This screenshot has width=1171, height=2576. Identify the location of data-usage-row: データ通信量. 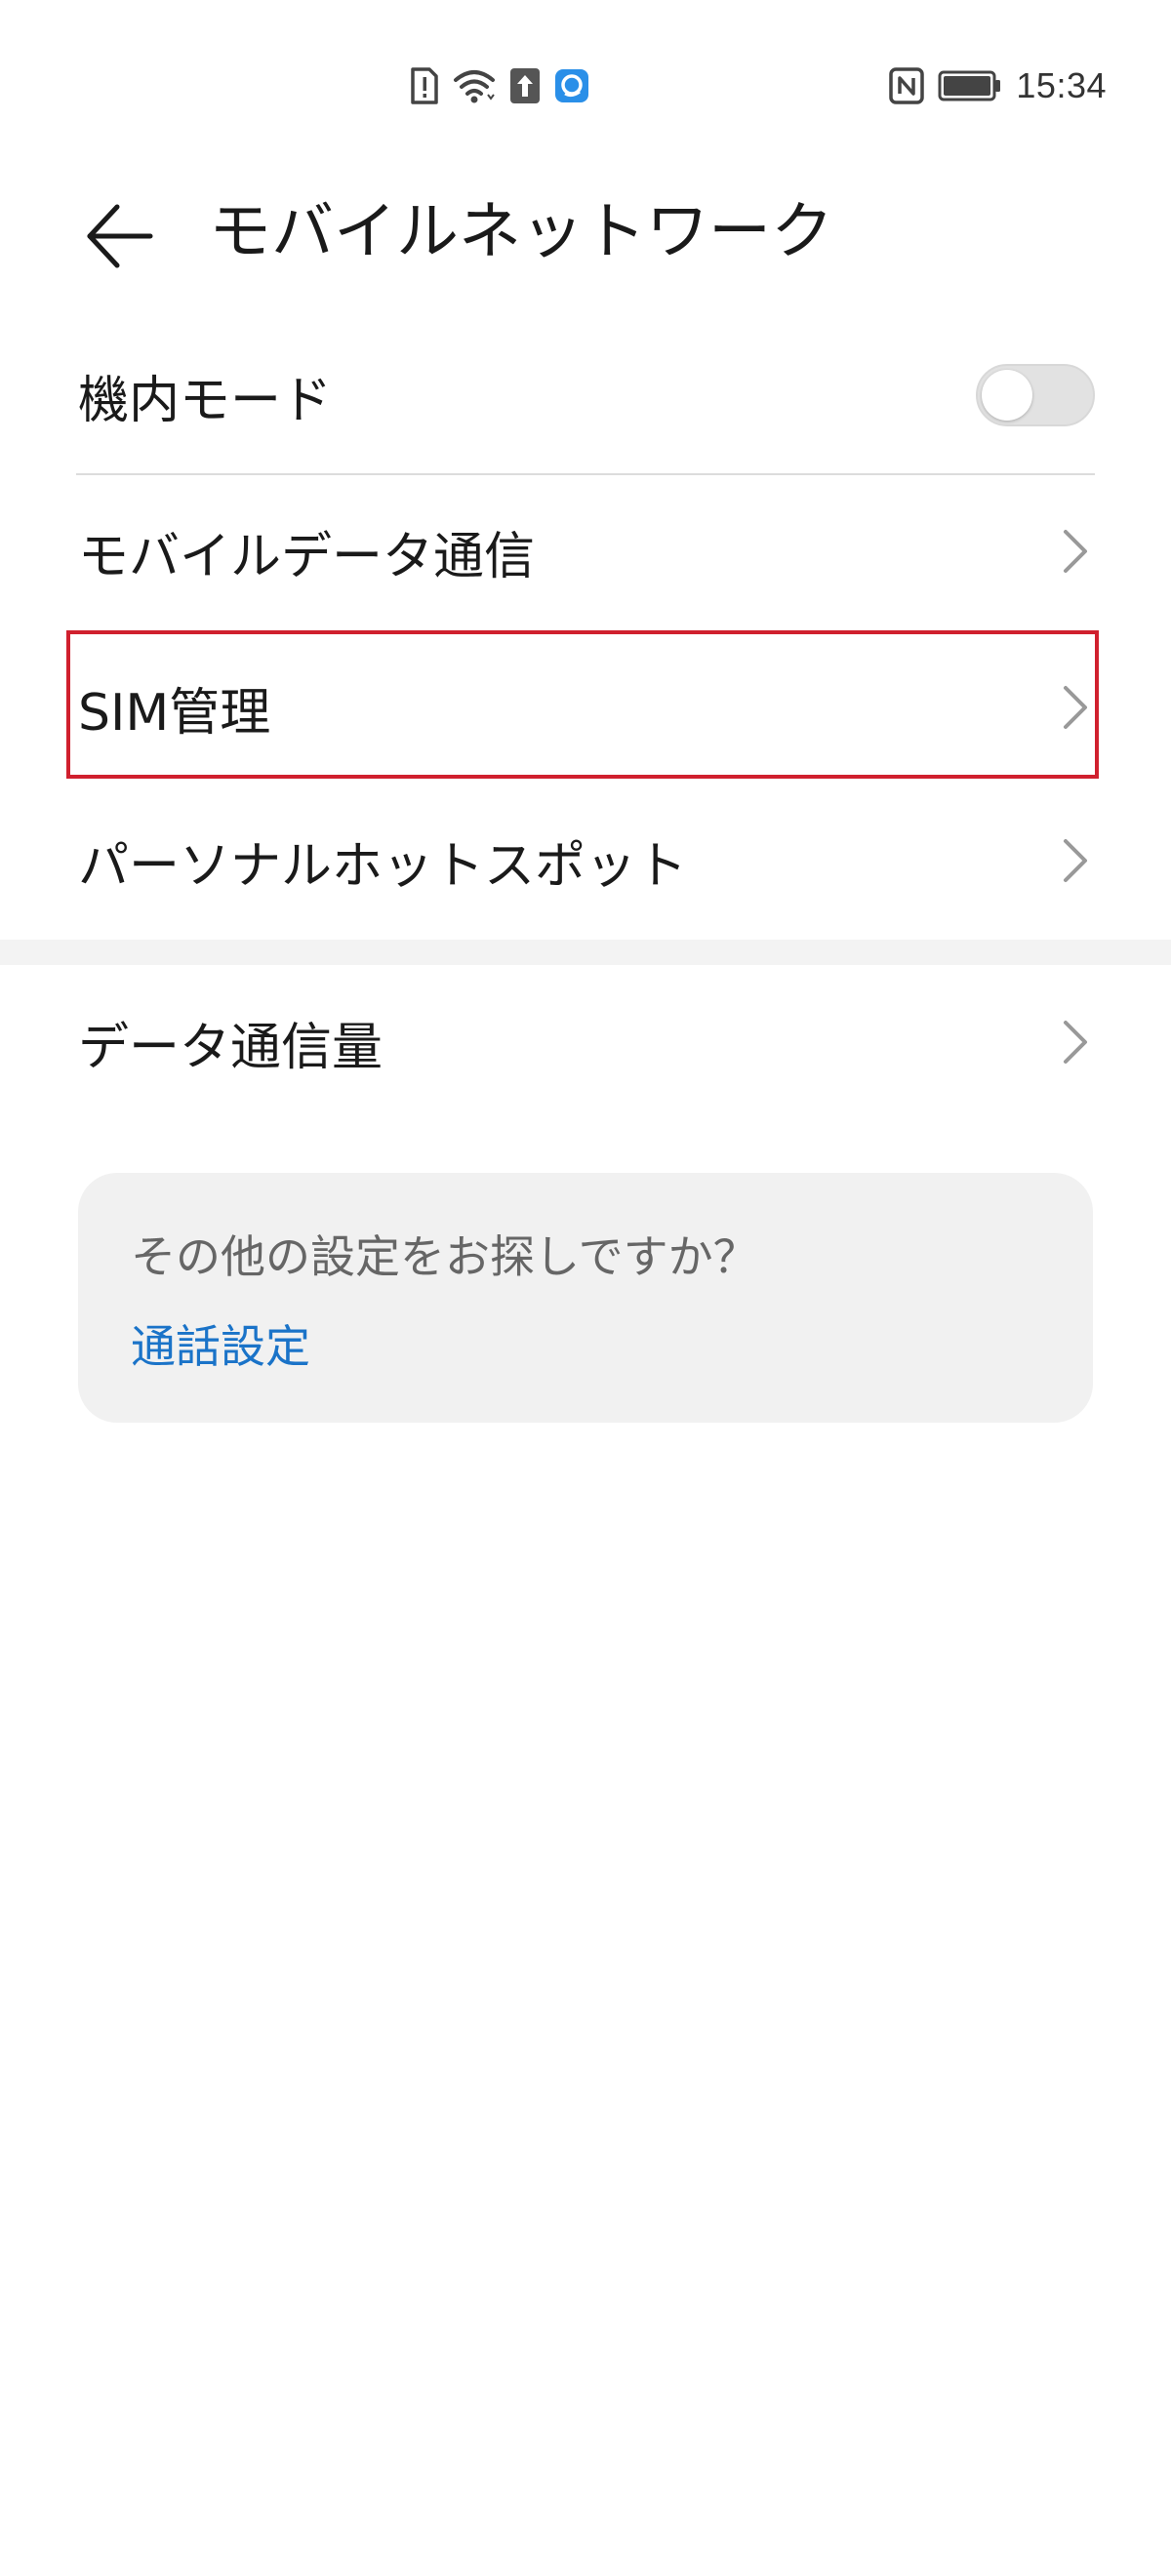
(586, 1042).